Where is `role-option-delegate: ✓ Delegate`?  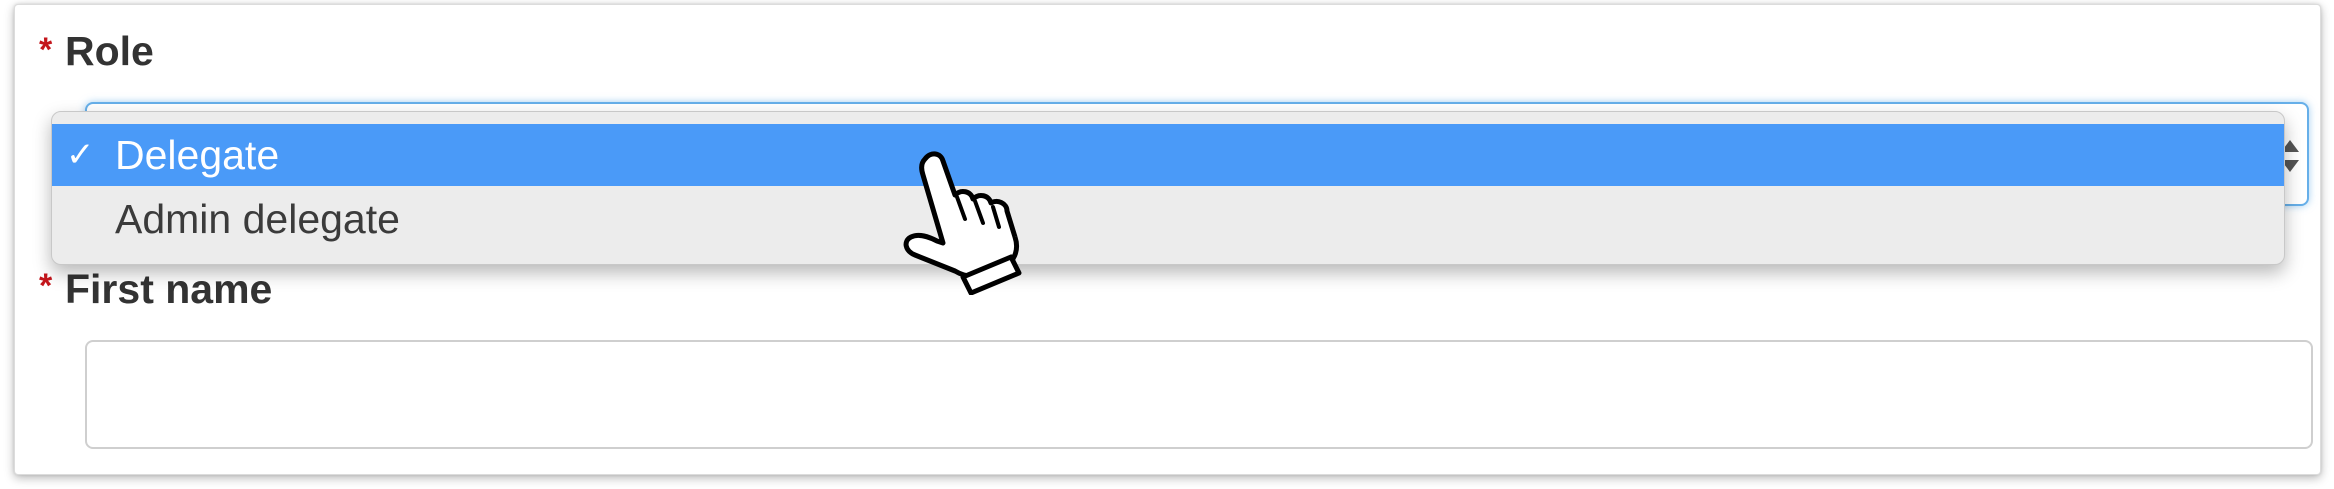
role-option-delegate: ✓ Delegate is located at coordinates (1168, 155).